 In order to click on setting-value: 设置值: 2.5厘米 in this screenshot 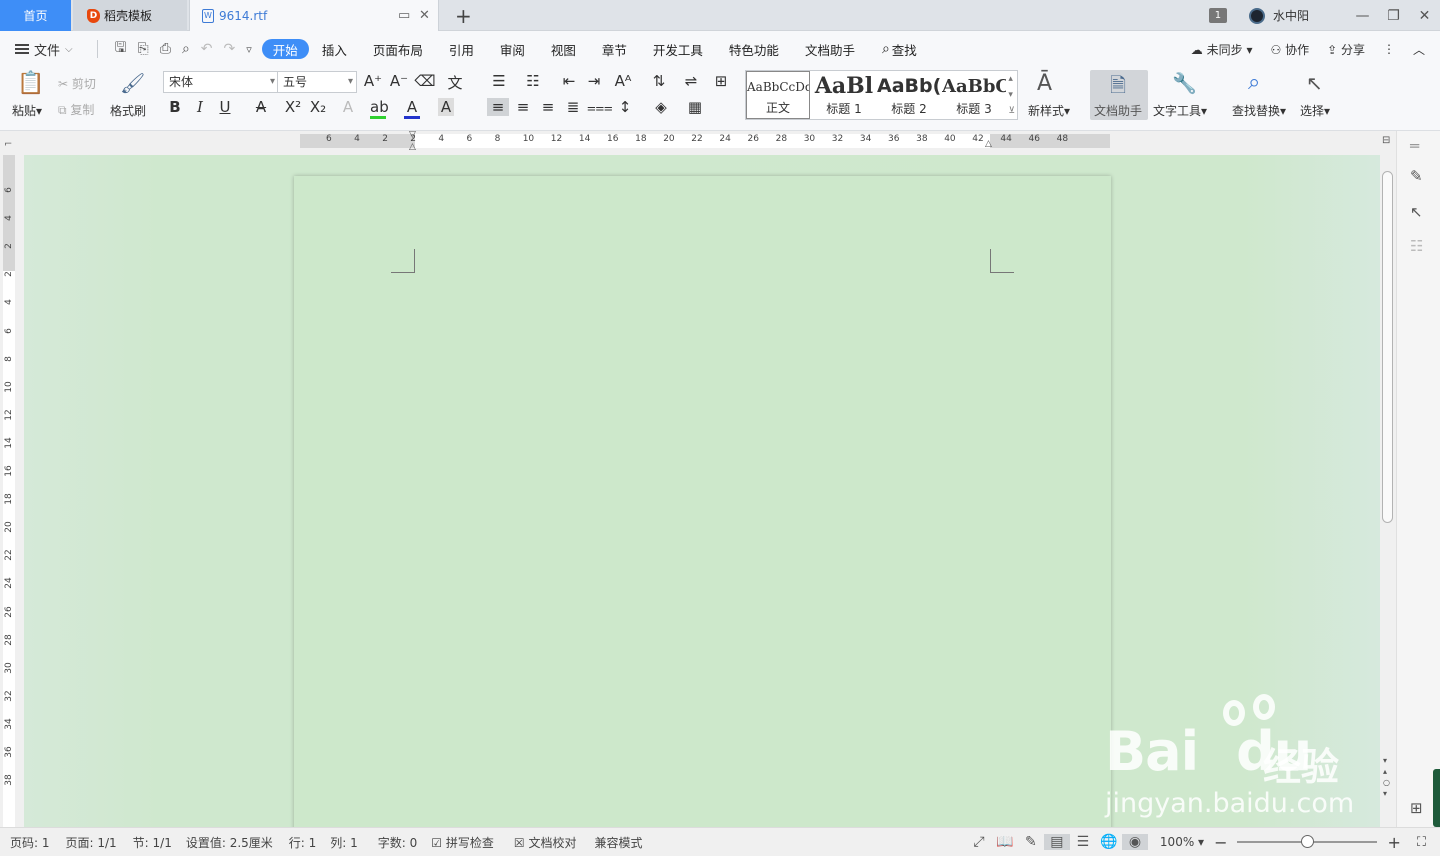, I will do `click(229, 842)`.